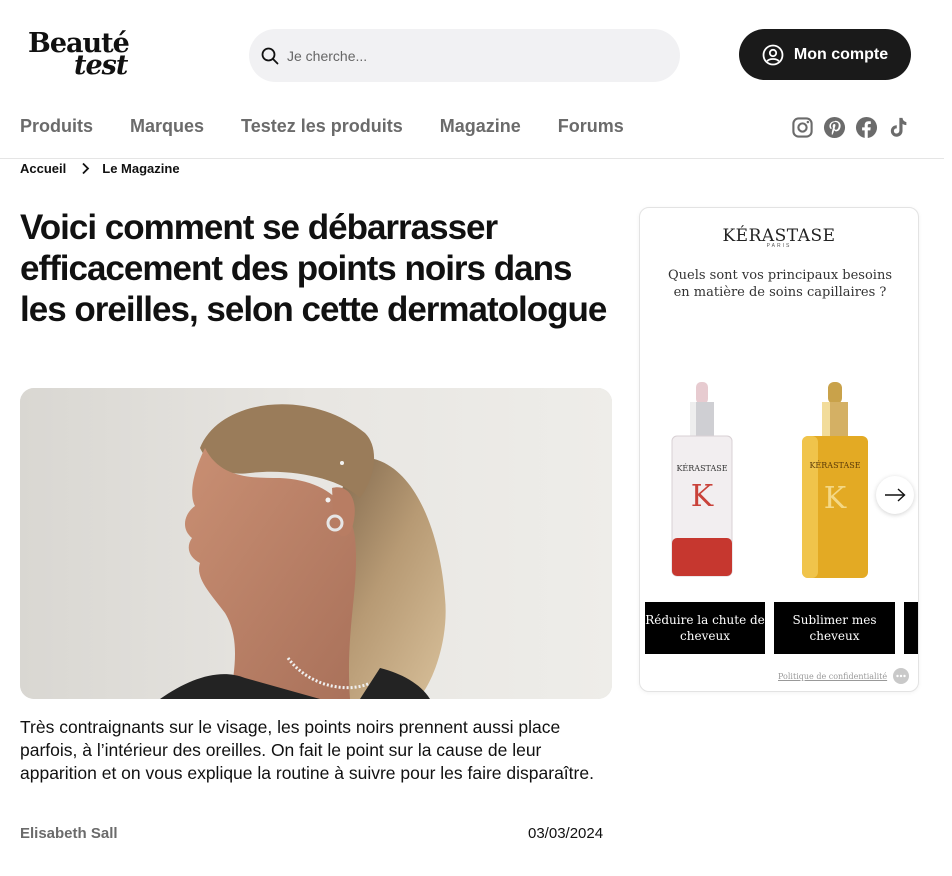 This screenshot has width=952, height=876. I want to click on pinterest-icon, so click(834, 127).